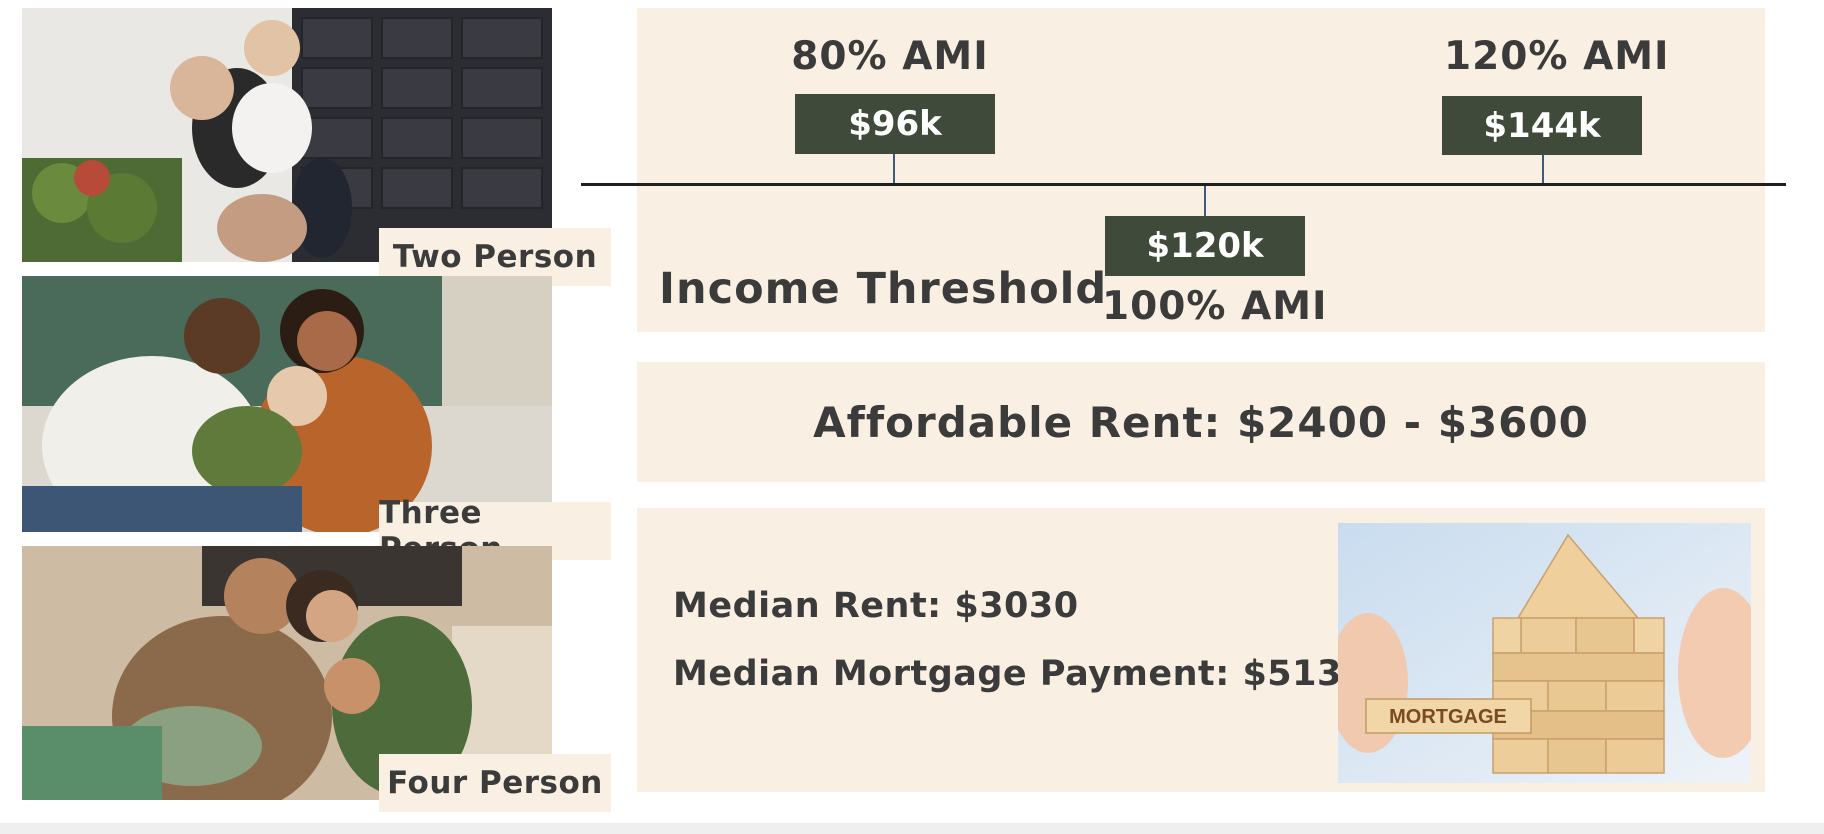 The height and width of the screenshot is (834, 1824). I want to click on slide-bottom-edge, so click(912, 828).